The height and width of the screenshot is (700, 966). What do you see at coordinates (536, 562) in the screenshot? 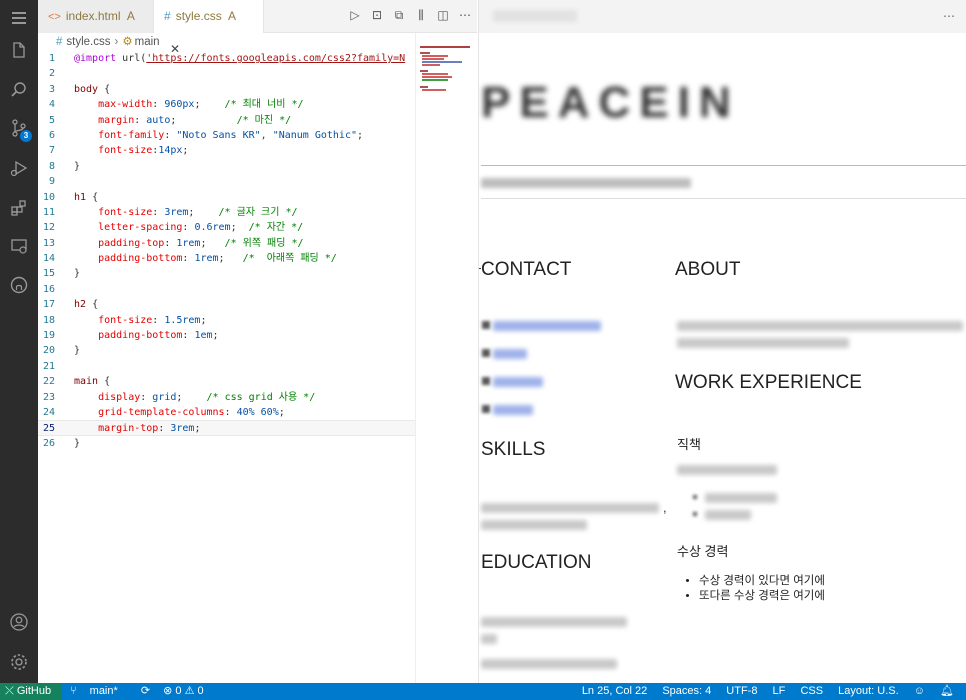
I see `section-education: EDUCATION` at bounding box center [536, 562].